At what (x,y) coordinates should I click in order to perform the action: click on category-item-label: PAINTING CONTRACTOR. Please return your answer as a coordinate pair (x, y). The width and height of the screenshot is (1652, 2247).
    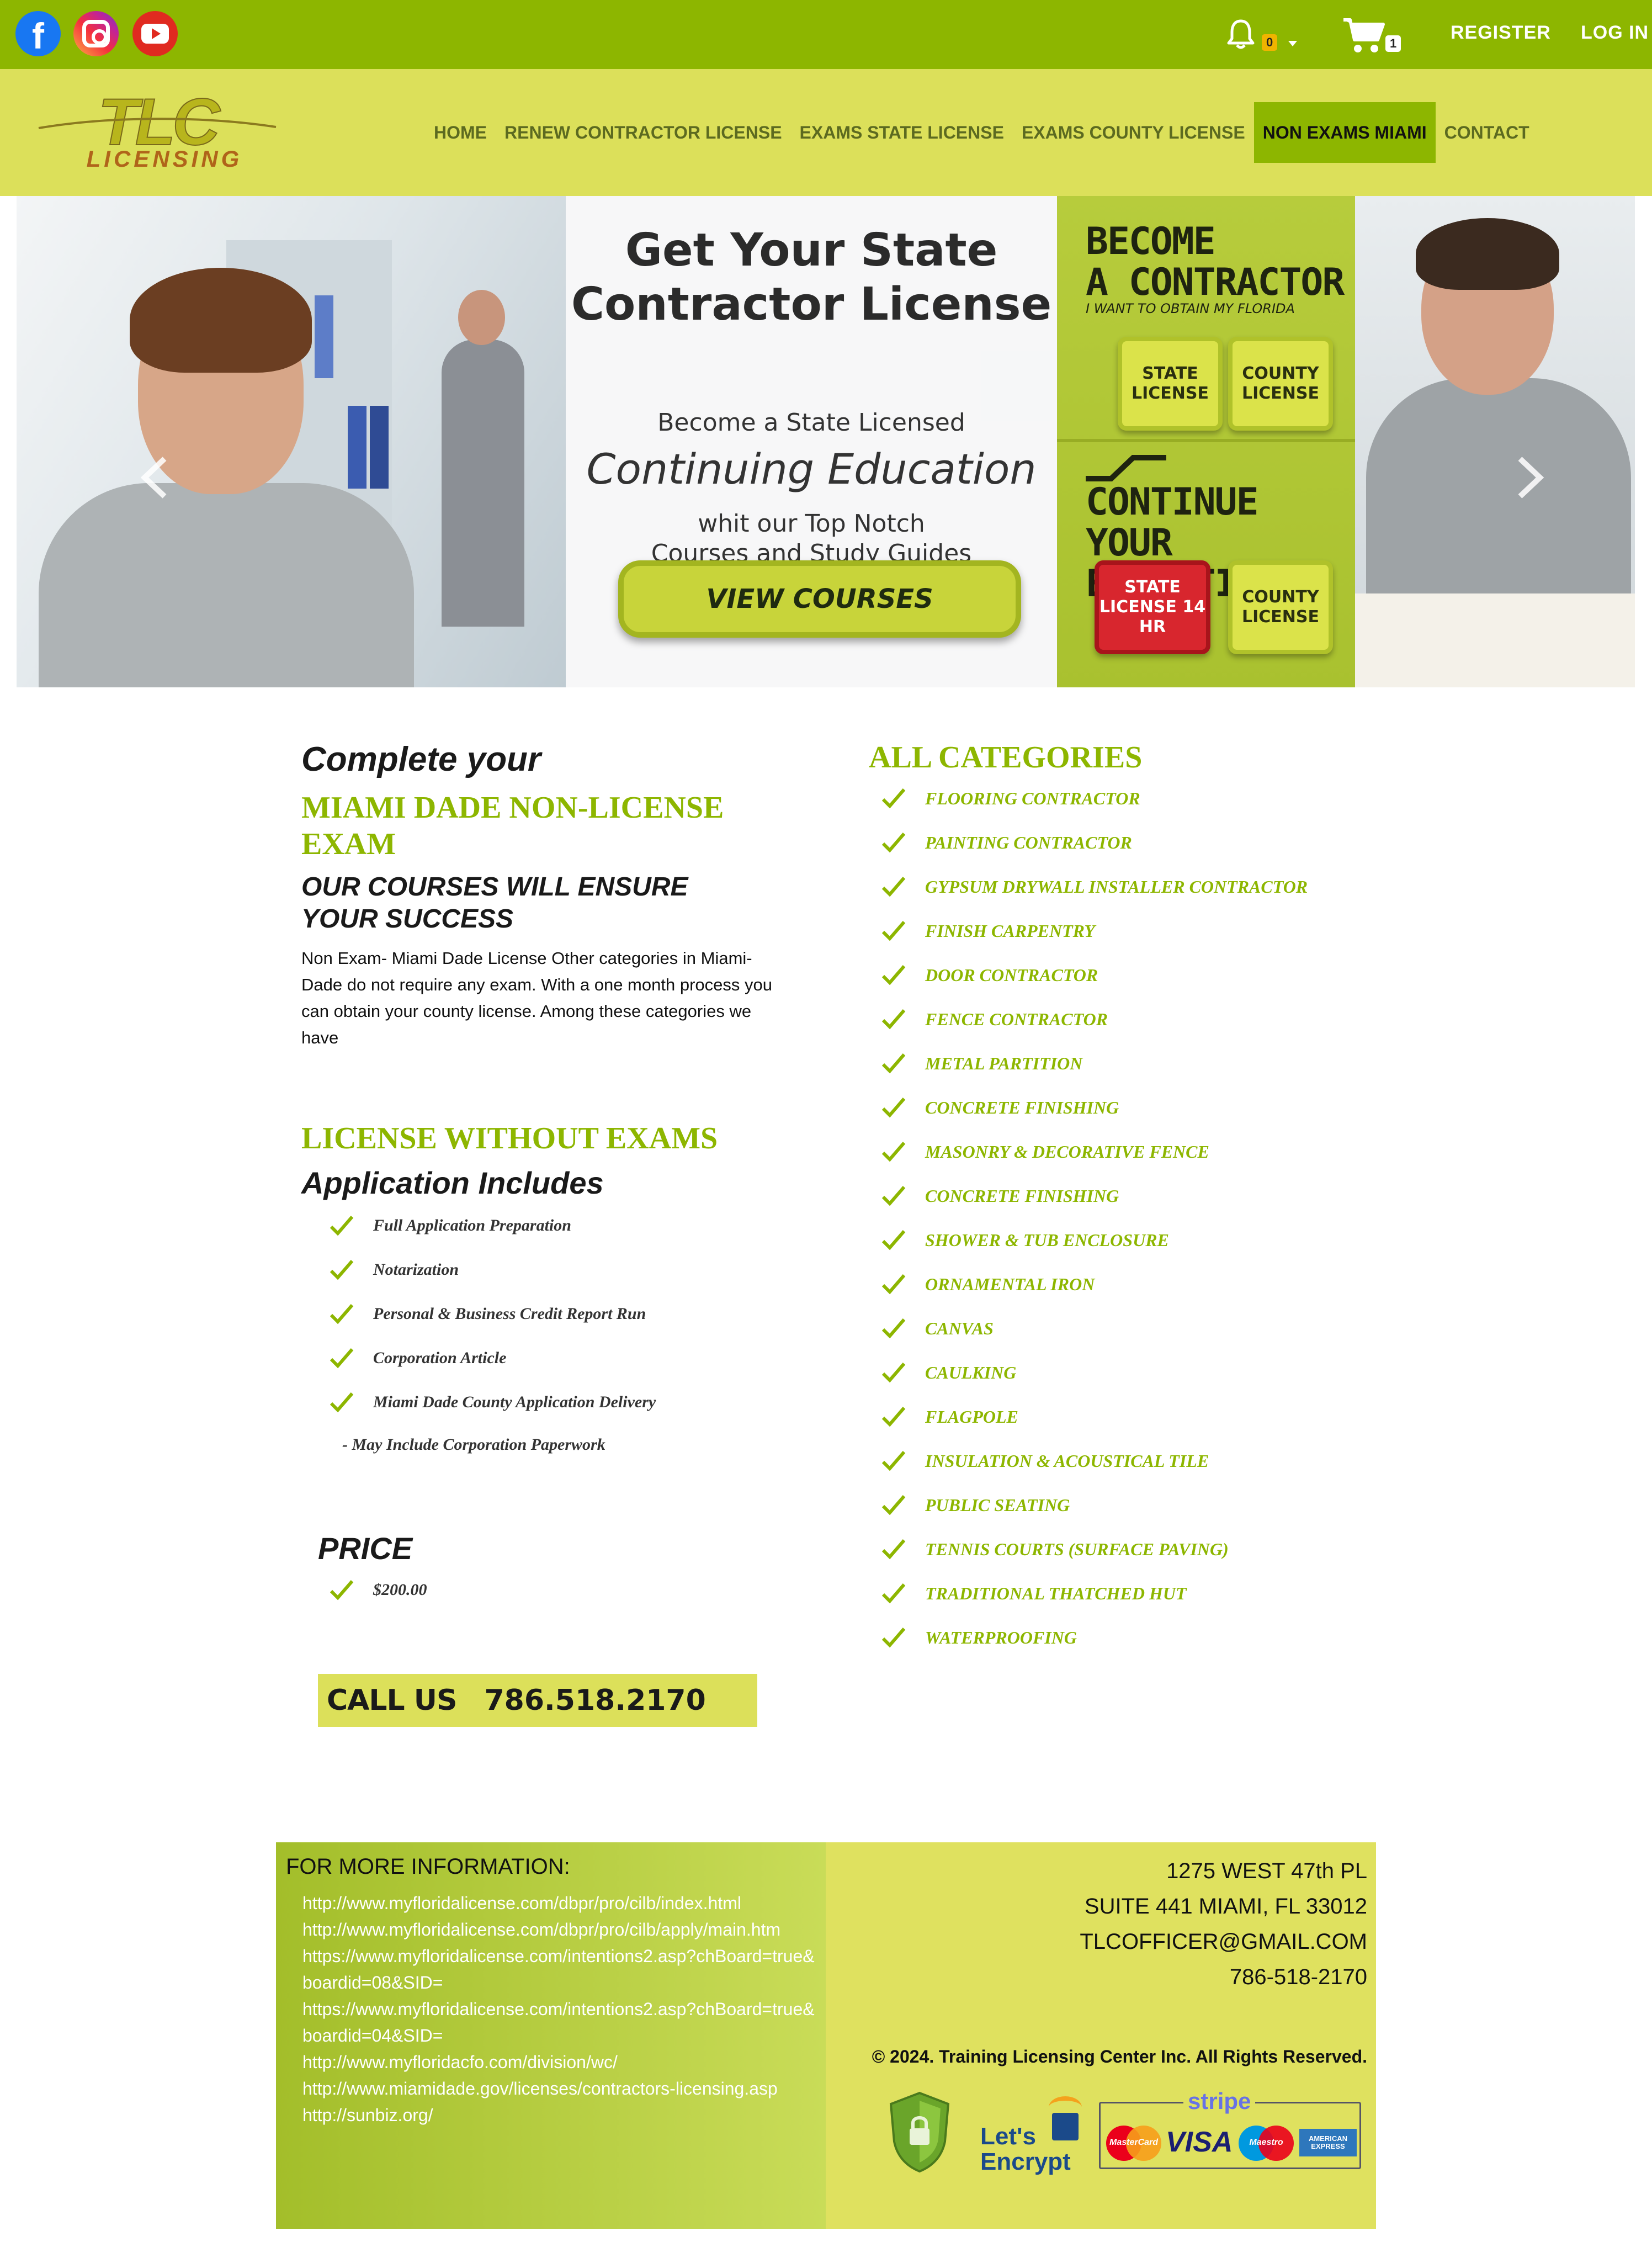
    Looking at the image, I should click on (1028, 842).